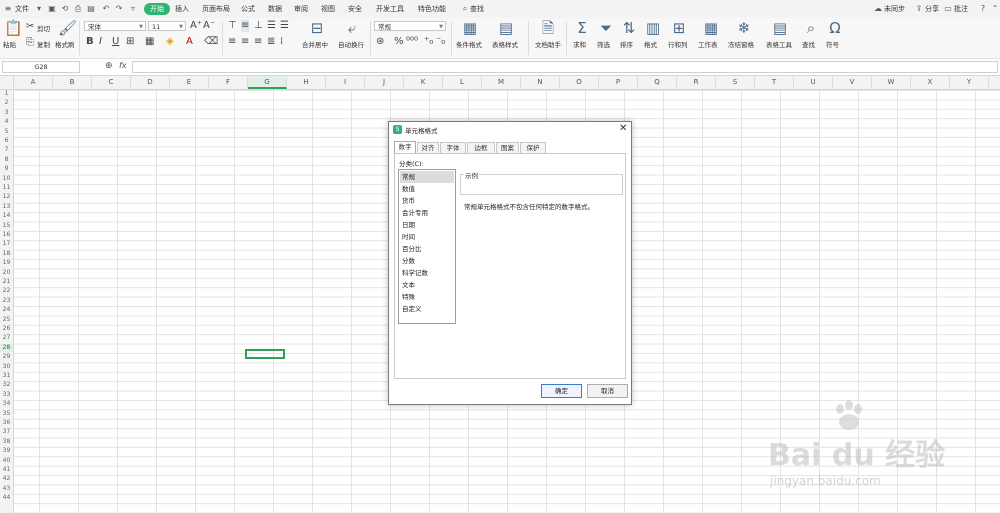 The width and height of the screenshot is (1000, 513). I want to click on column-header: A, so click(33, 82).